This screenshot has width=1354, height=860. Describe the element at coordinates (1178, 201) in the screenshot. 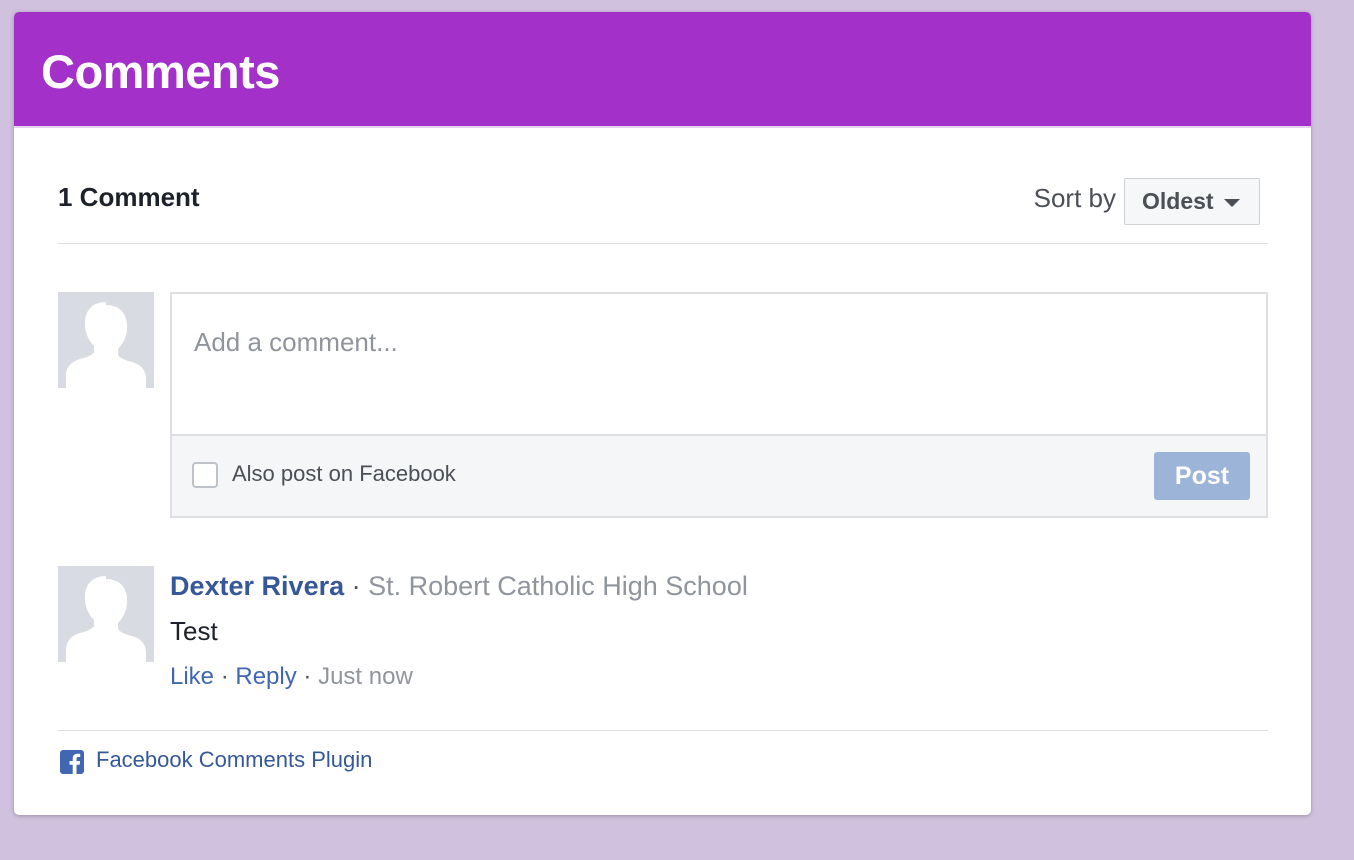

I see `sort-value: Oldest` at that location.